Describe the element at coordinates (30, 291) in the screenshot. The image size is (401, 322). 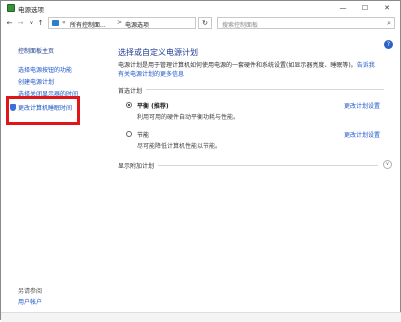
I see `see-also-heading: 另请参阅` at that location.